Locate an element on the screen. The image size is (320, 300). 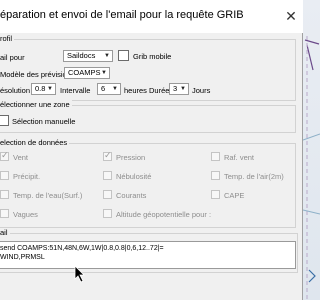
courants-checkbox is located at coordinates (107, 194).